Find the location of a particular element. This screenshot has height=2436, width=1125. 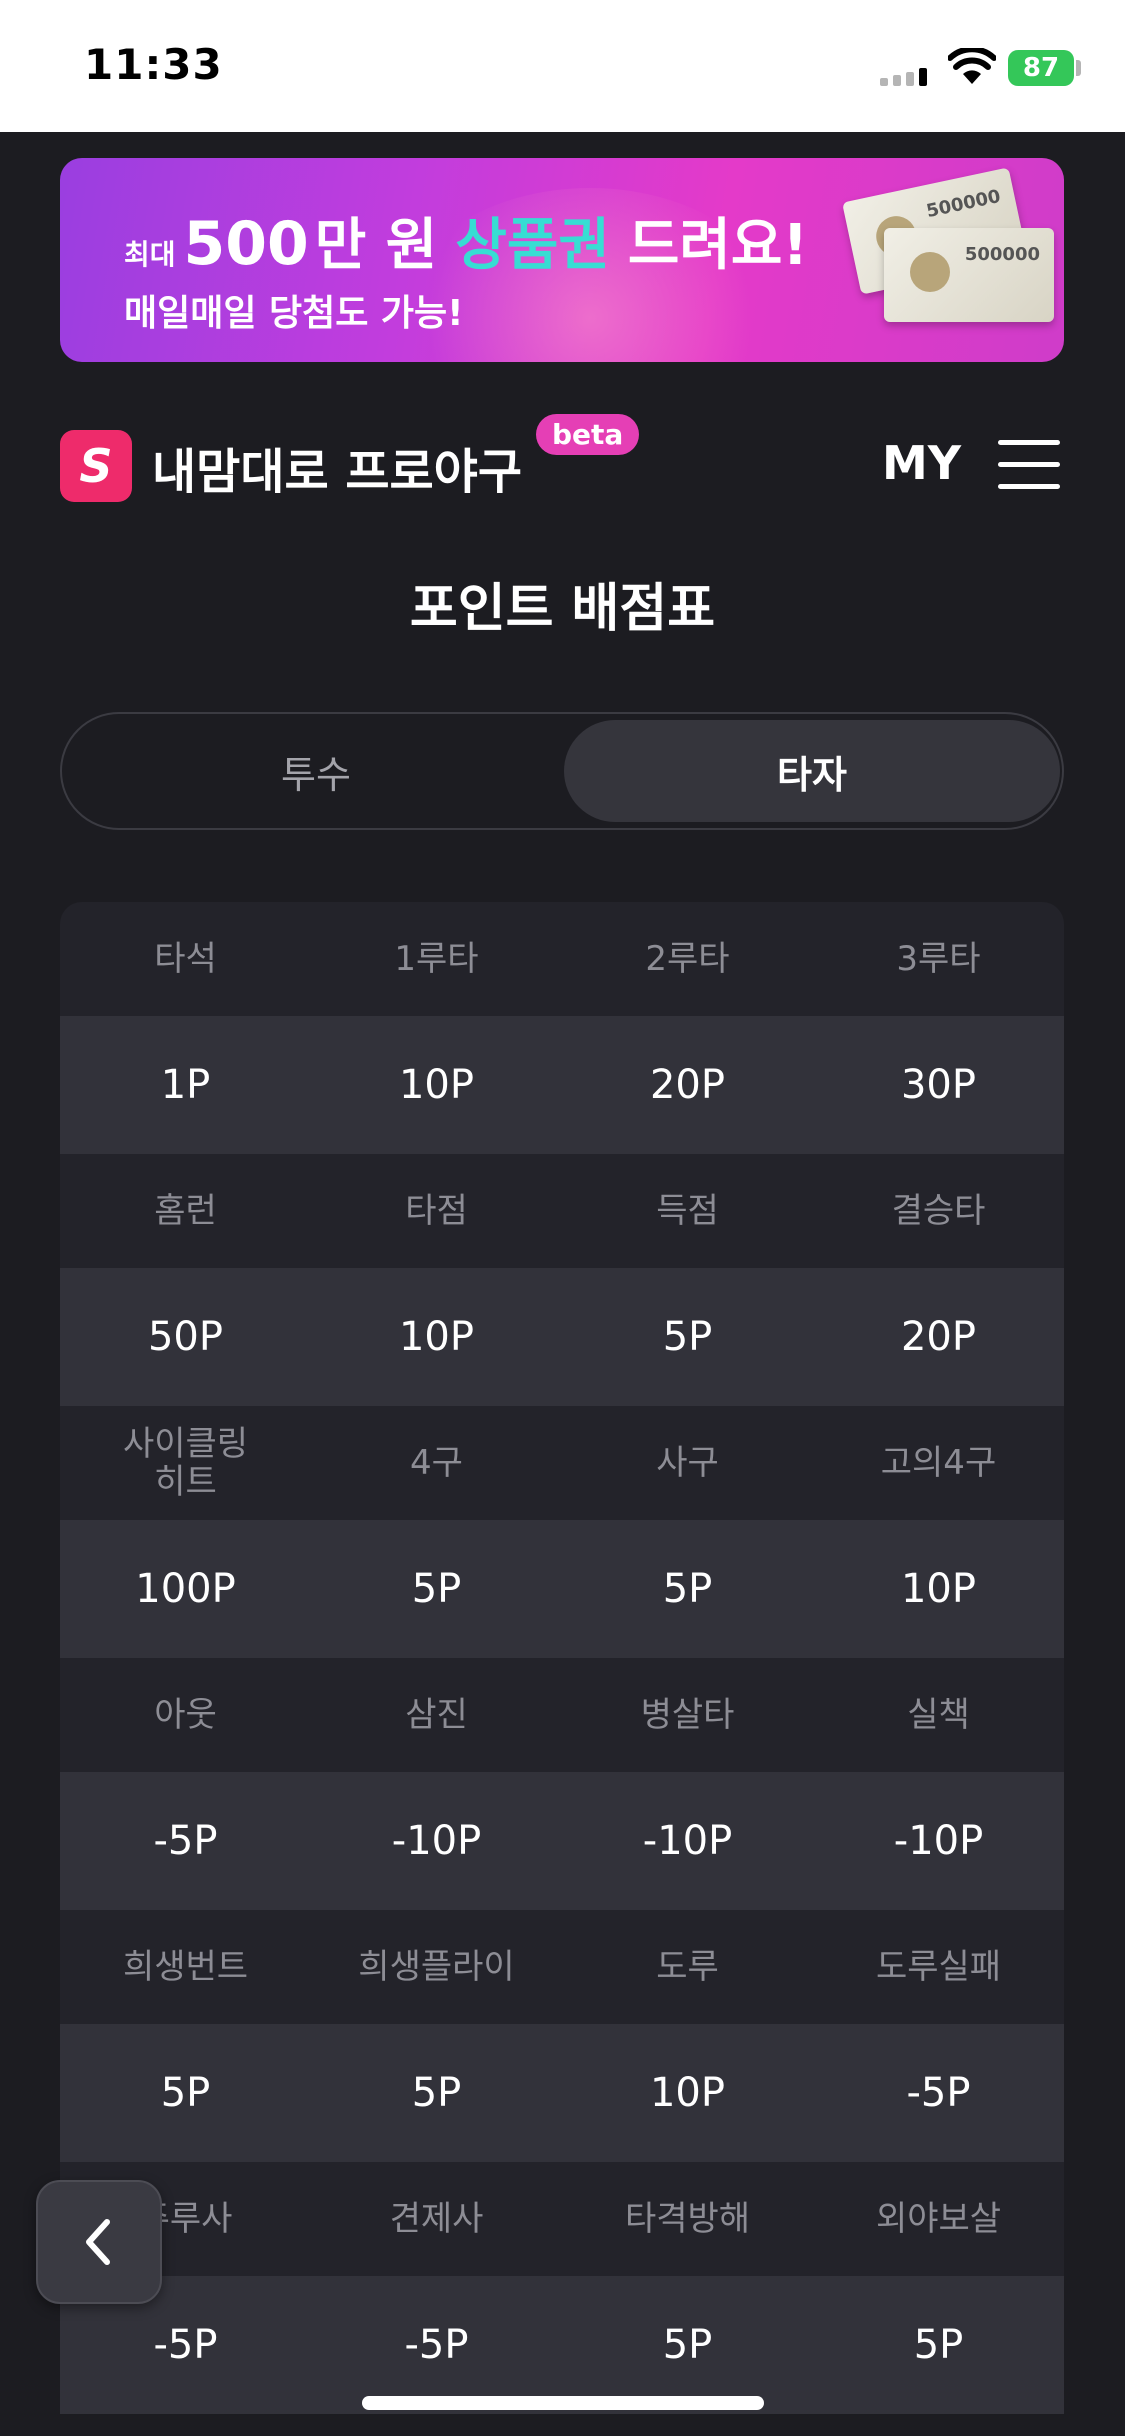

table-value: 100P is located at coordinates (185, 1589).